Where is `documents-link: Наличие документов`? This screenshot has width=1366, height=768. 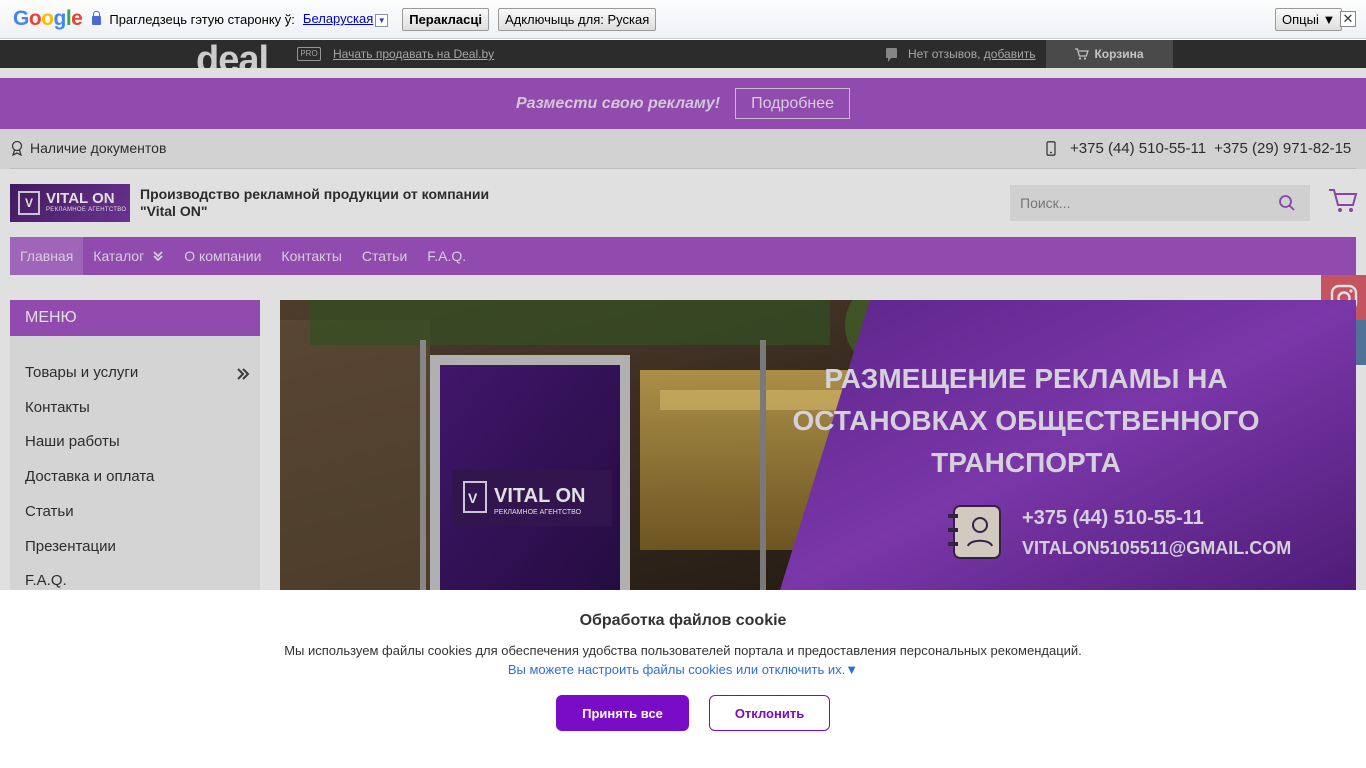
documents-link: Наличие документов is located at coordinates (88, 148).